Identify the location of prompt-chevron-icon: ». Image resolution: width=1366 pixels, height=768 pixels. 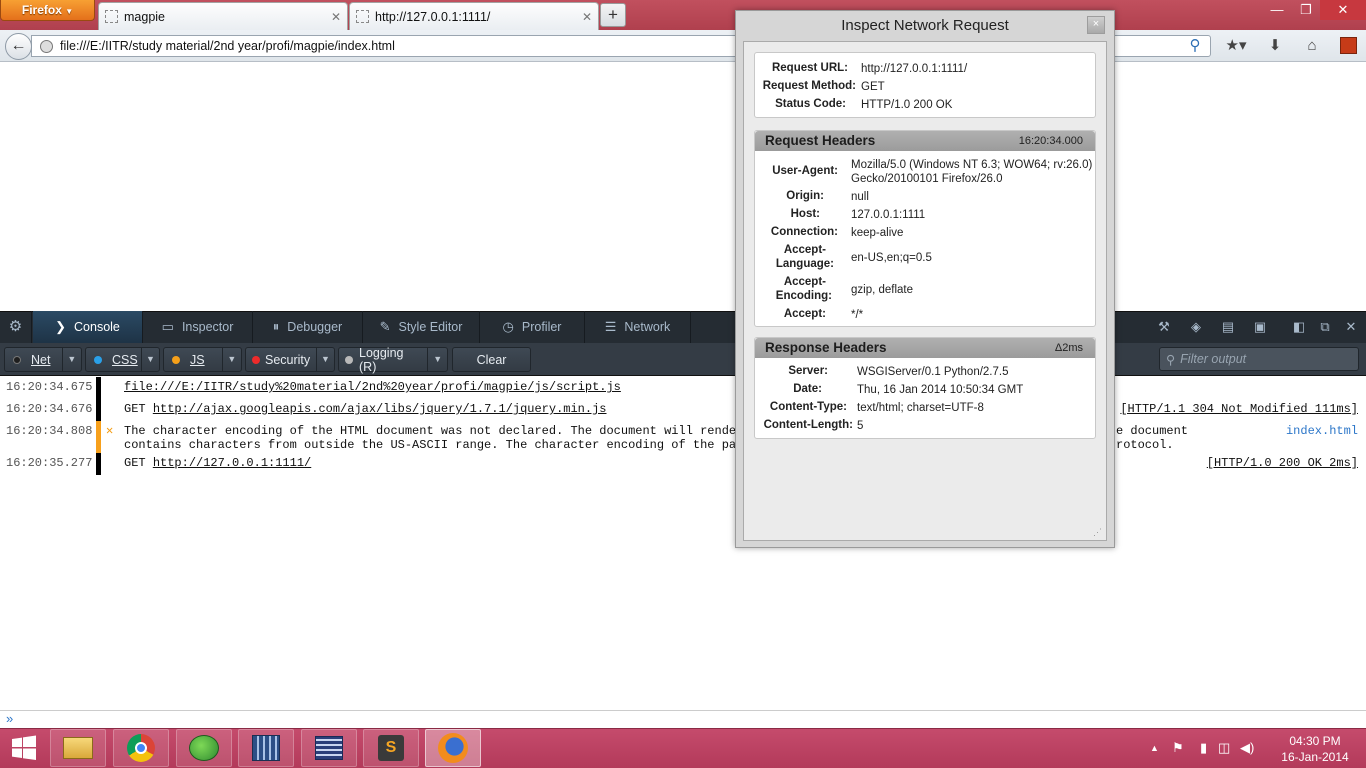
(10, 718).